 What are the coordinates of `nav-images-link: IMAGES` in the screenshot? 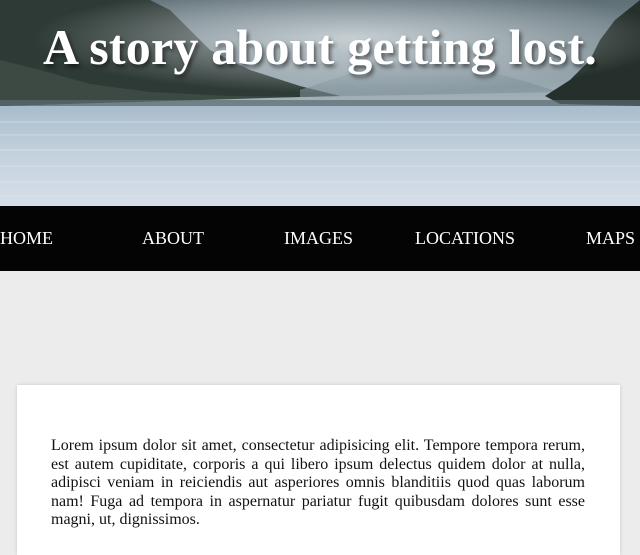 It's located at (318, 238).